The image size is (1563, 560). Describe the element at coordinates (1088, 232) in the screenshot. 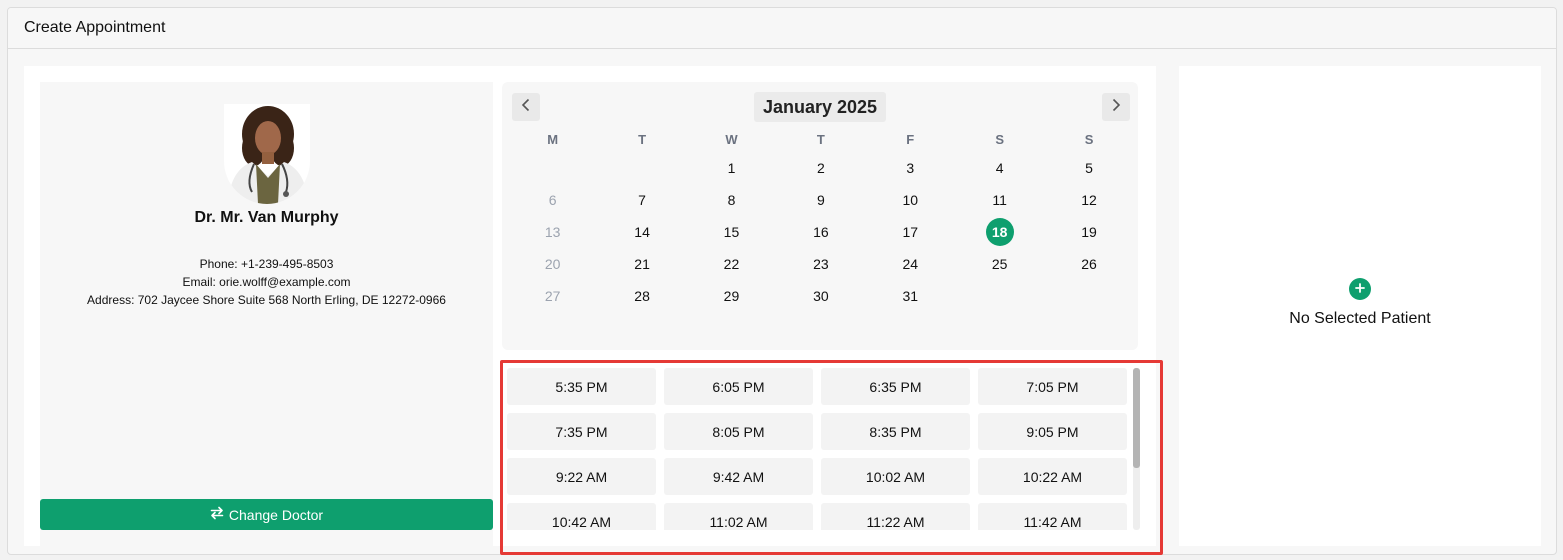

I see `calendar-day: 19` at that location.